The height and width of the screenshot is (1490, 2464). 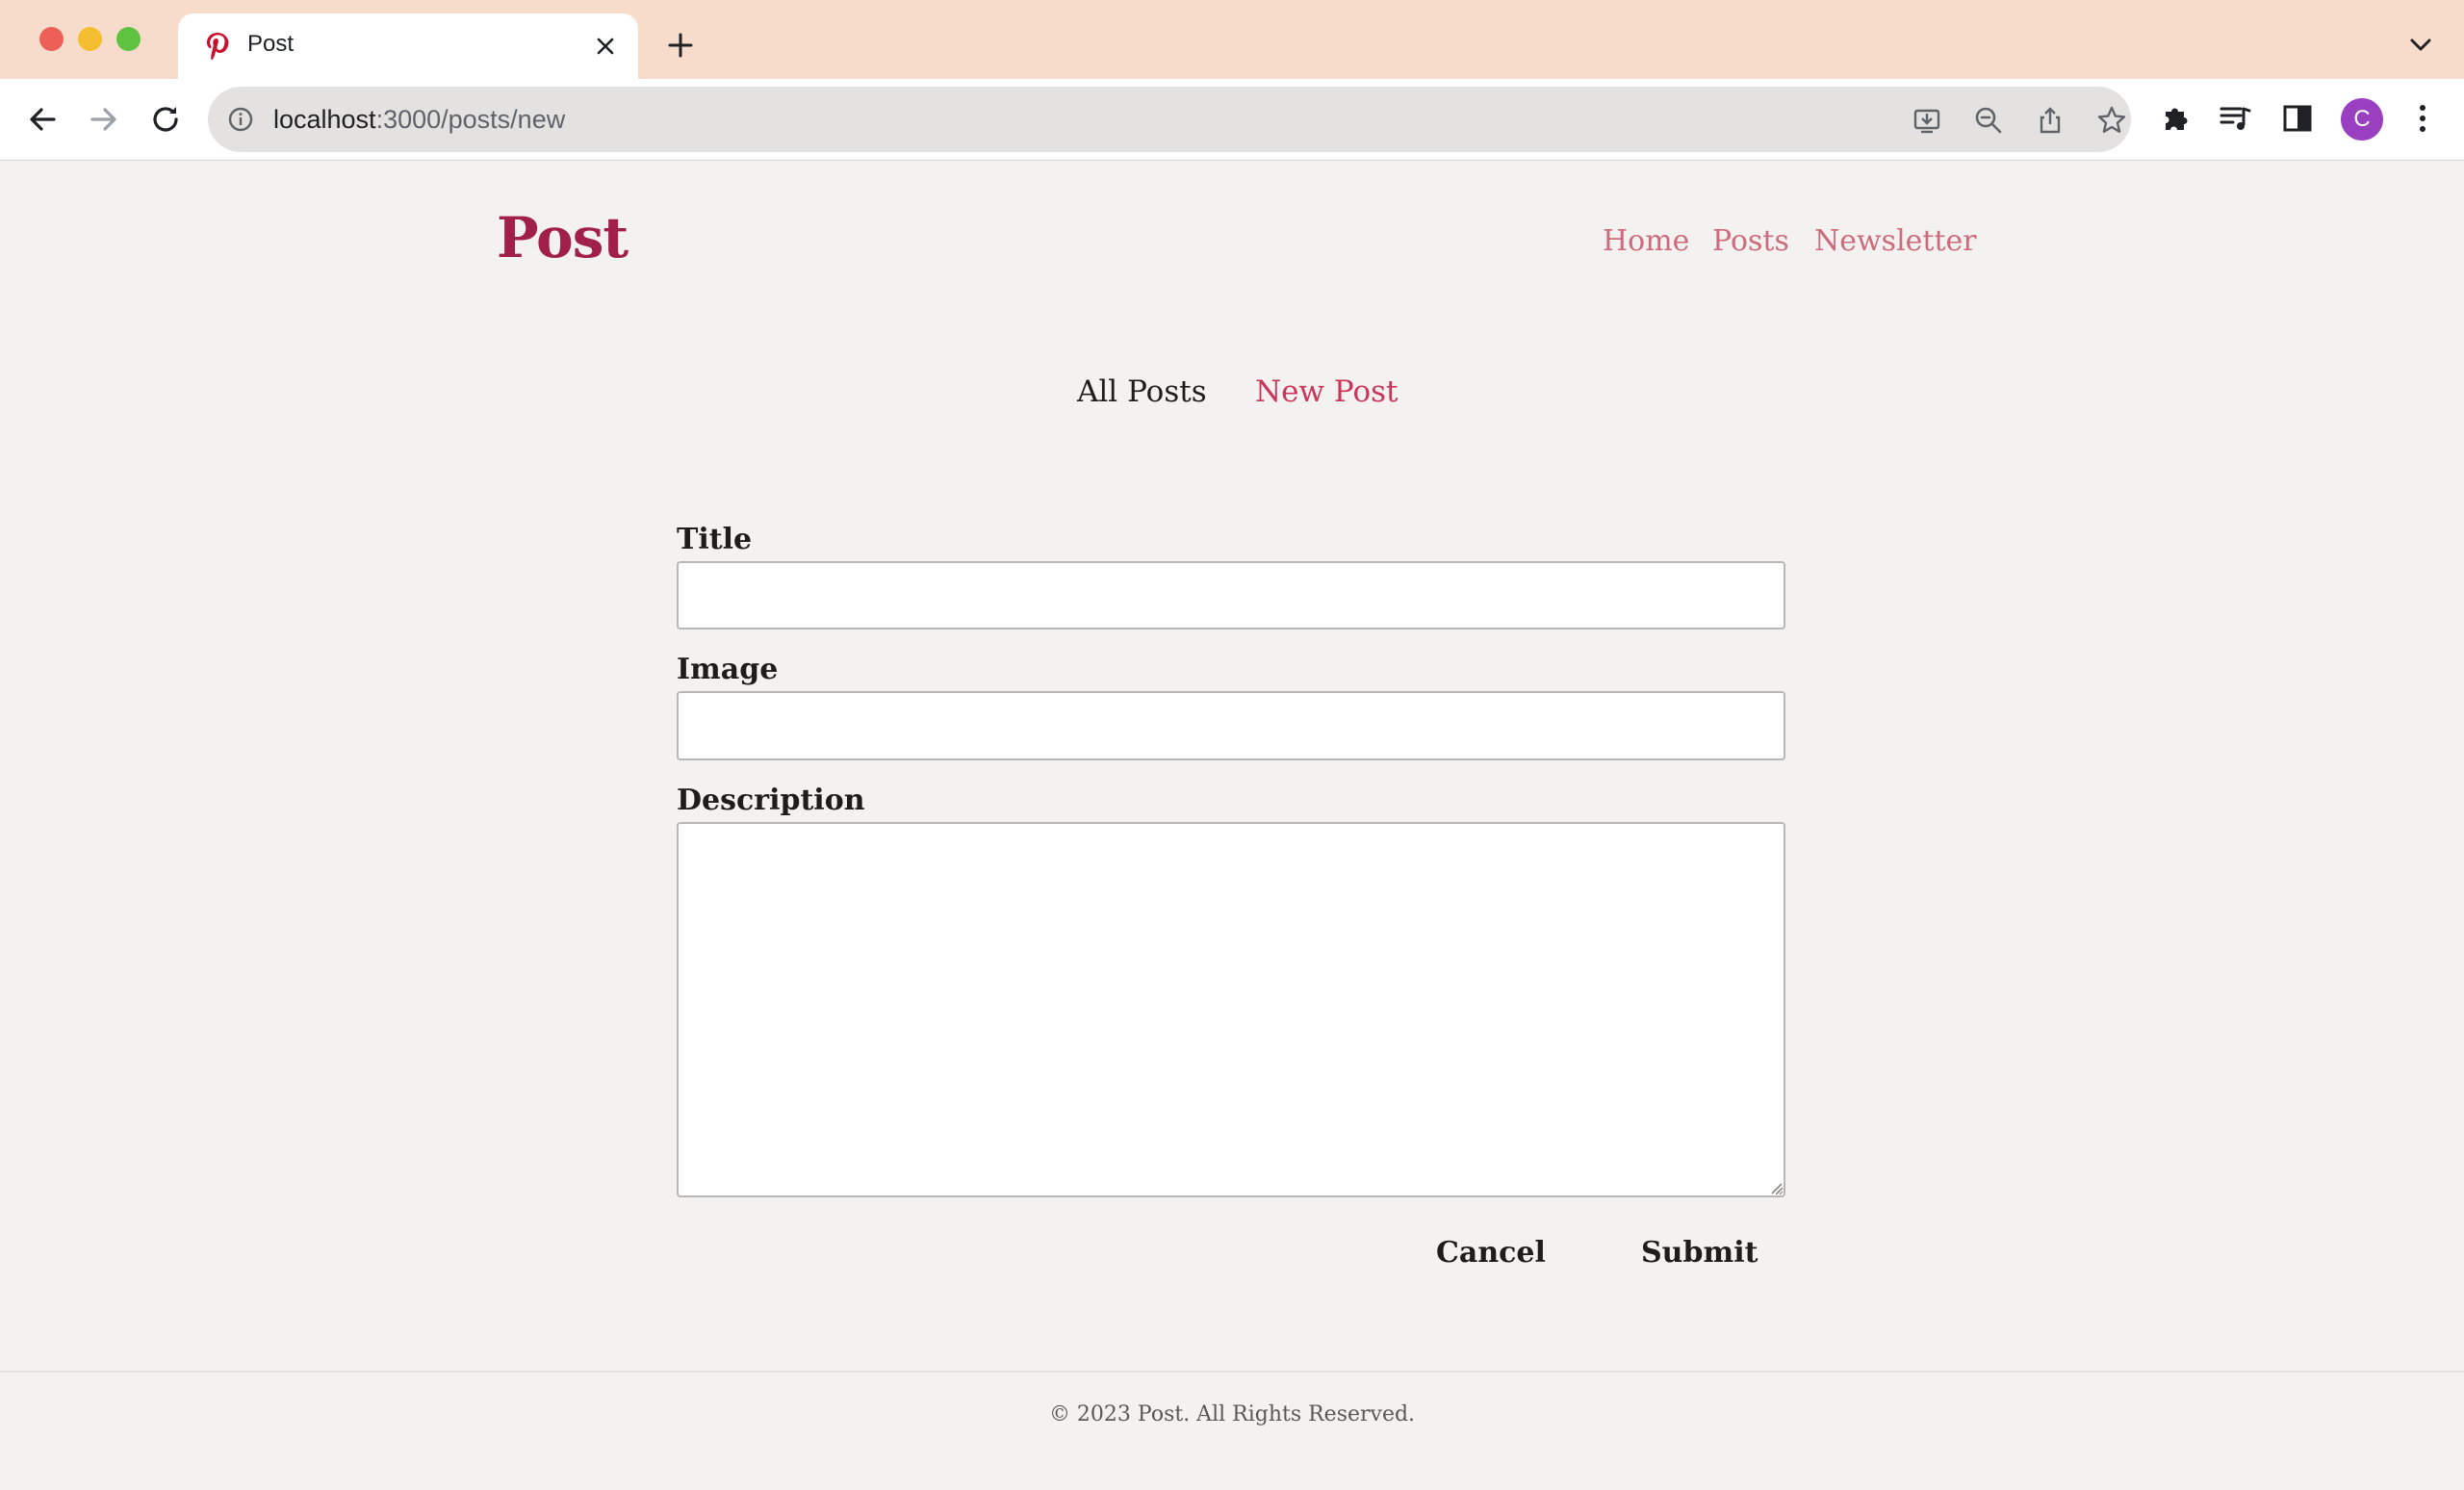 What do you see at coordinates (2236, 118) in the screenshot?
I see `media-controls-icon` at bounding box center [2236, 118].